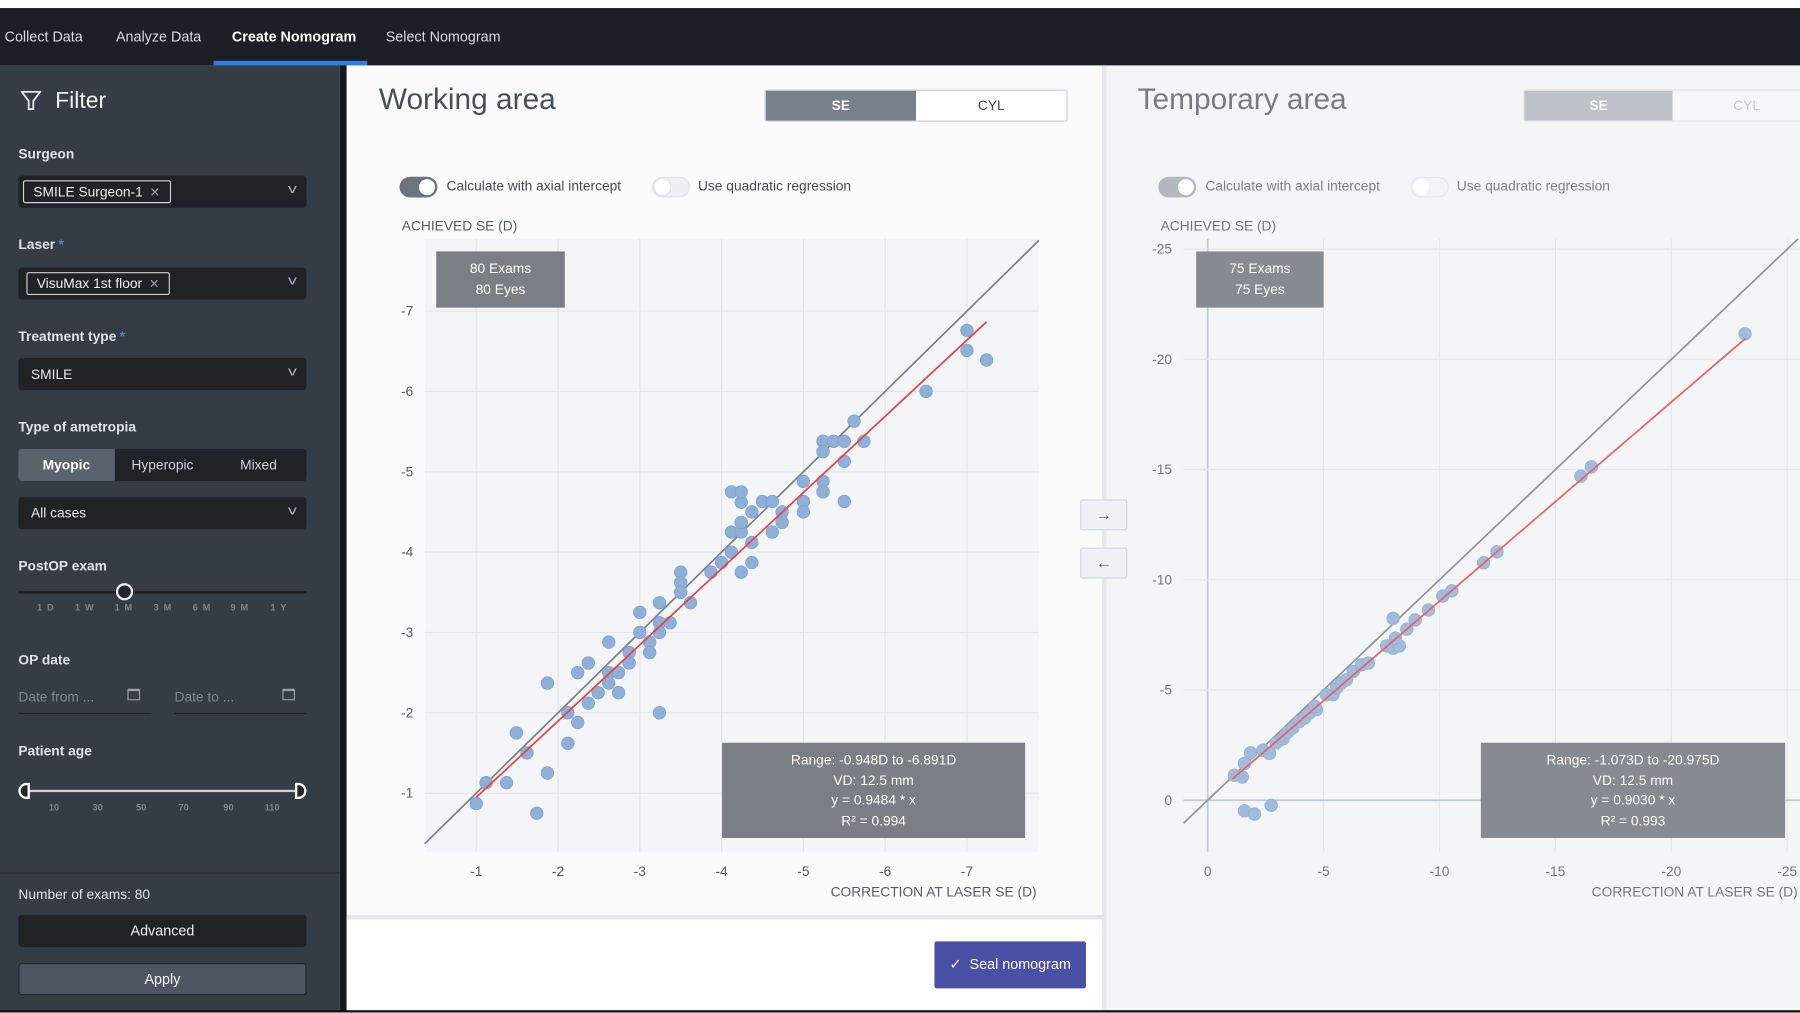  What do you see at coordinates (162, 592) in the screenshot?
I see `postop-slider-track` at bounding box center [162, 592].